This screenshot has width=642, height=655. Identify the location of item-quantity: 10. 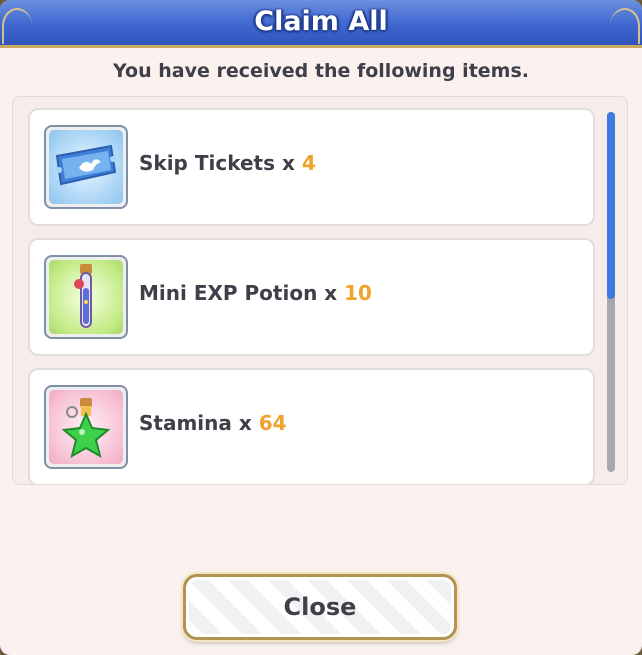
(358, 293).